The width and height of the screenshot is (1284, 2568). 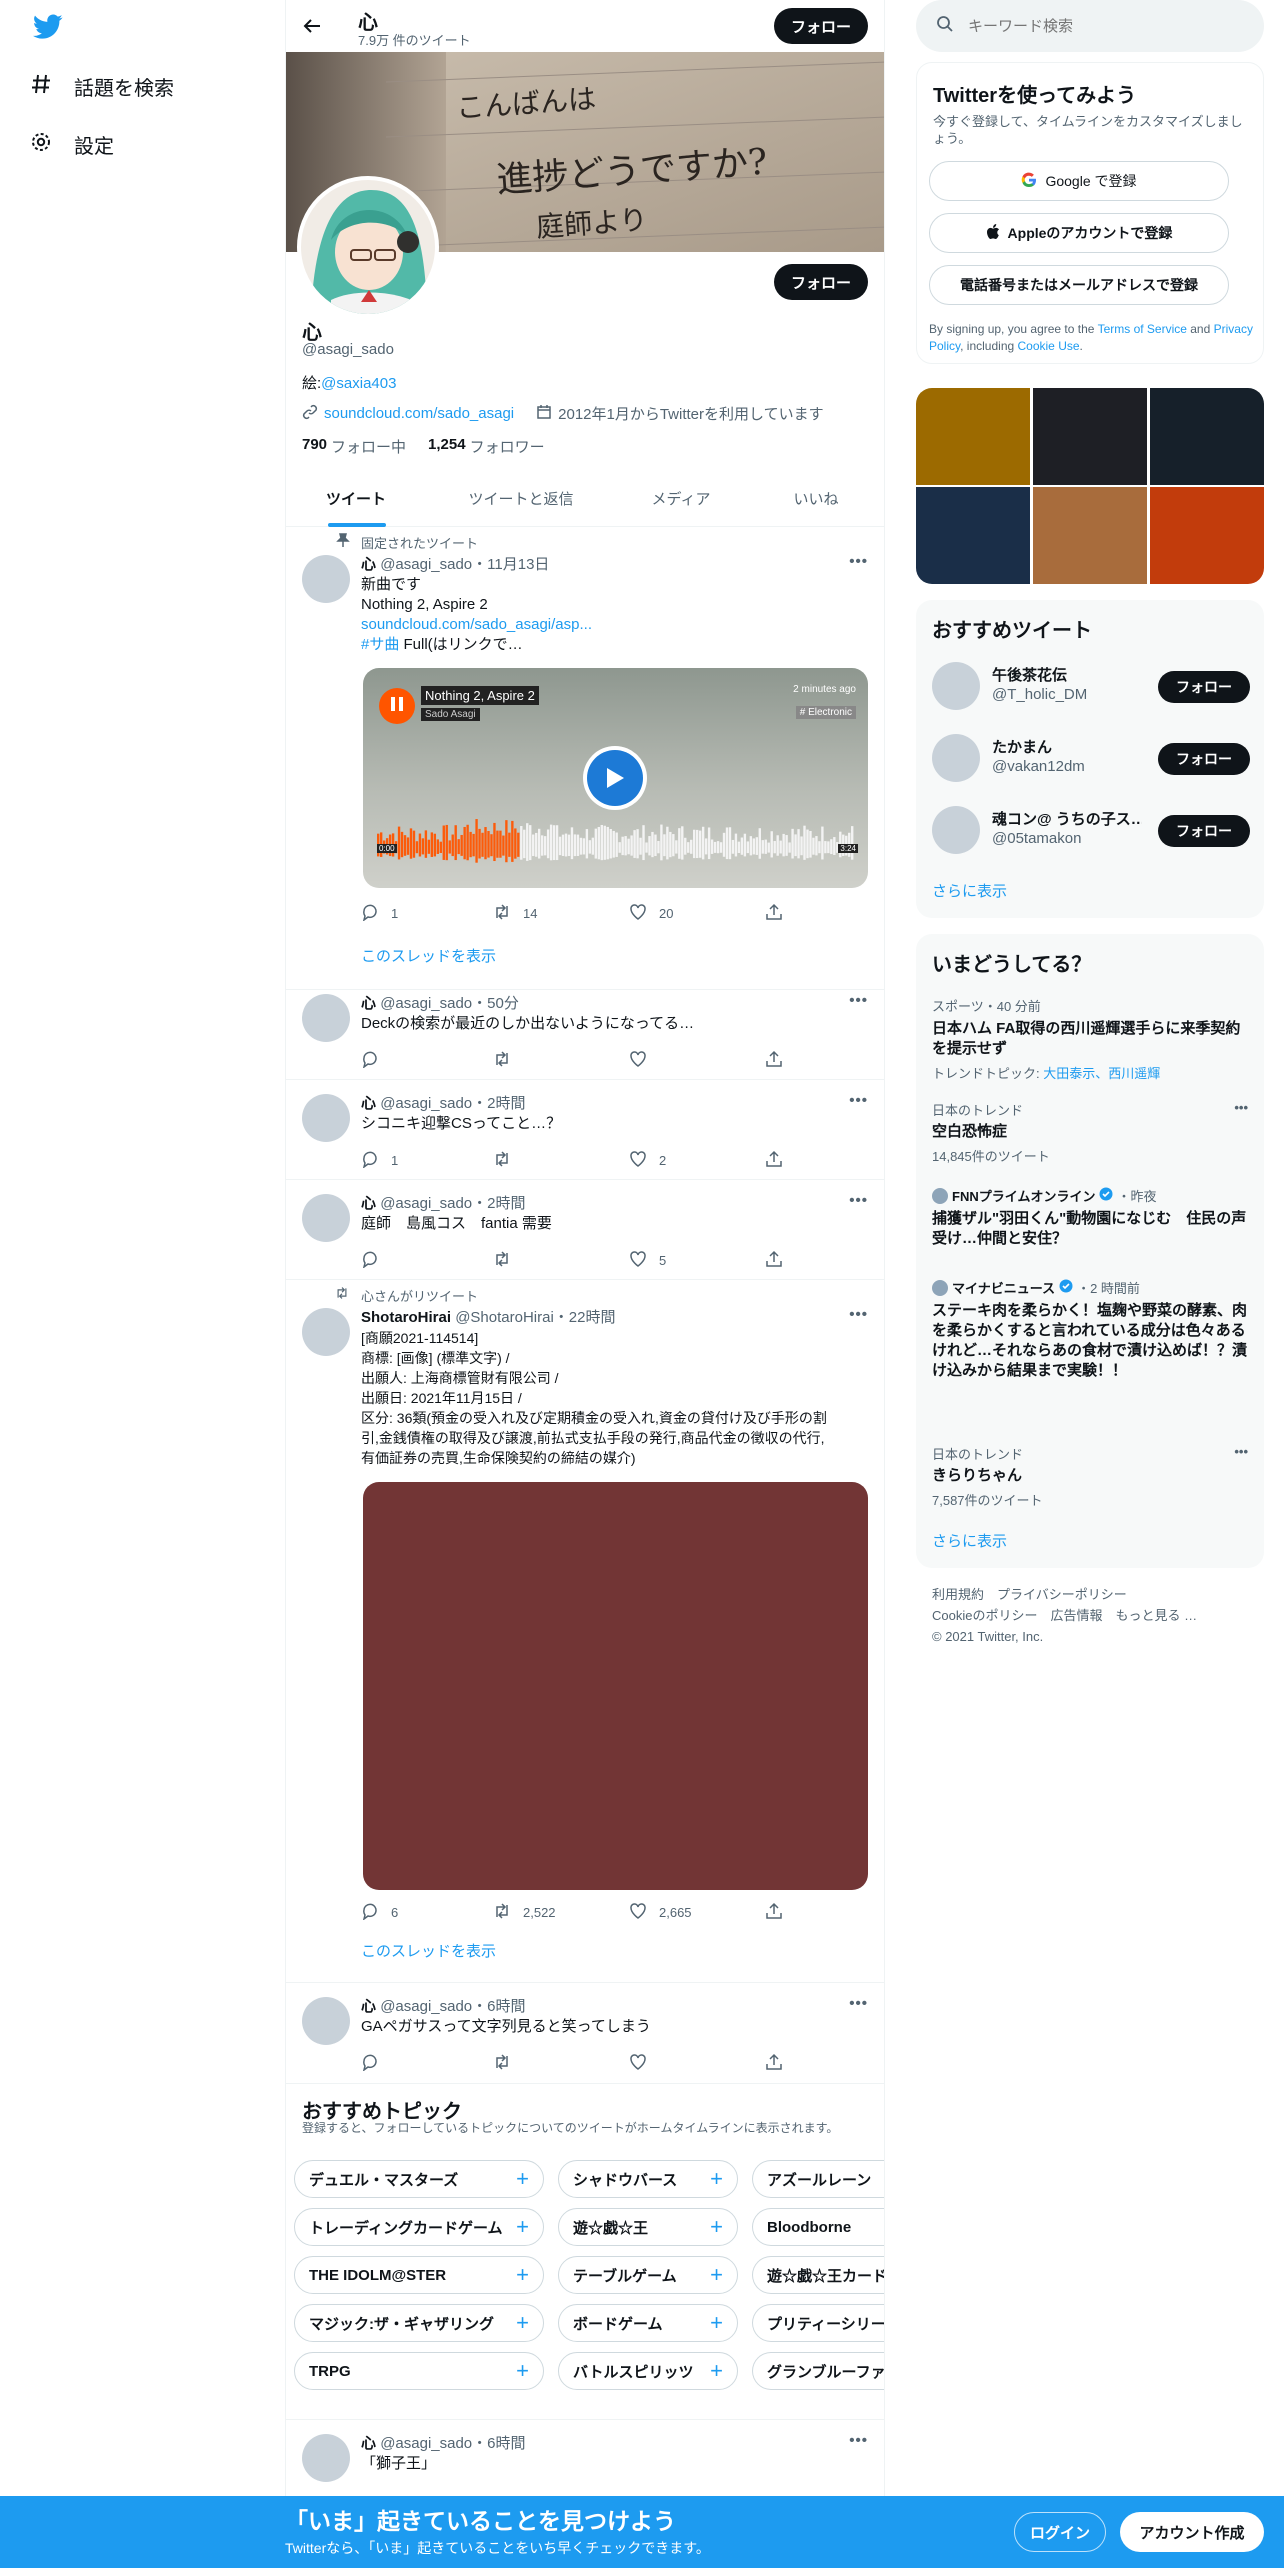 I want to click on search-bar, so click(x=1090, y=26).